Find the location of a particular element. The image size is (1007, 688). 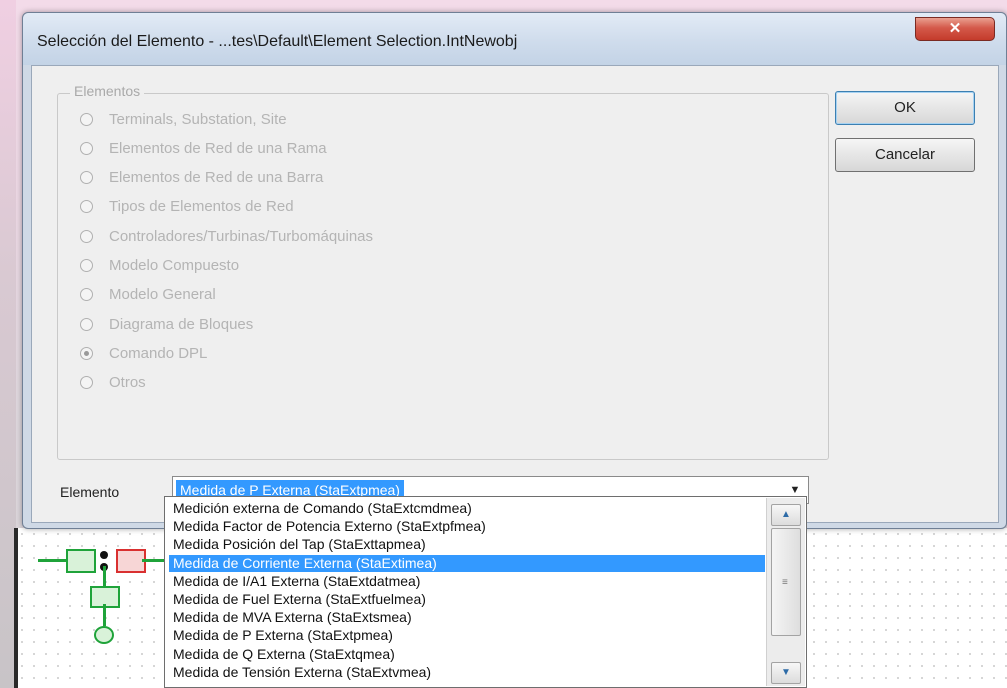

ok-button: OK is located at coordinates (905, 108).